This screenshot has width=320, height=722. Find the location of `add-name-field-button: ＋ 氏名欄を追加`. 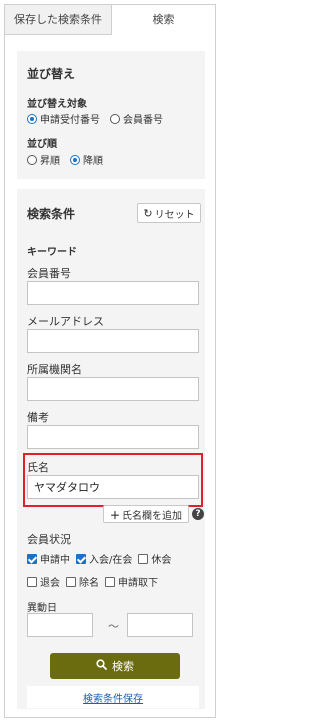

add-name-field-button: ＋ 氏名欄を追加 is located at coordinates (146, 514).